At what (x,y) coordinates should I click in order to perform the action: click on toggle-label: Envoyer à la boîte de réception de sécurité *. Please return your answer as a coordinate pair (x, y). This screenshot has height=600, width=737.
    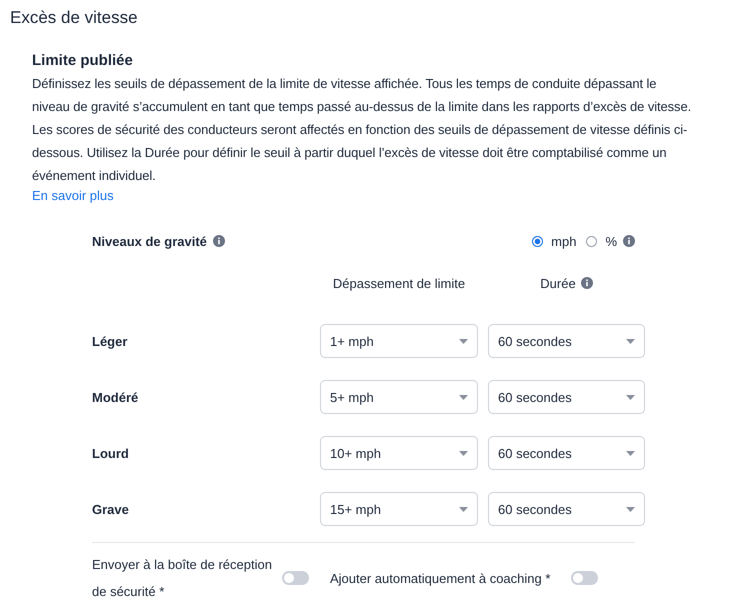
    Looking at the image, I should click on (182, 578).